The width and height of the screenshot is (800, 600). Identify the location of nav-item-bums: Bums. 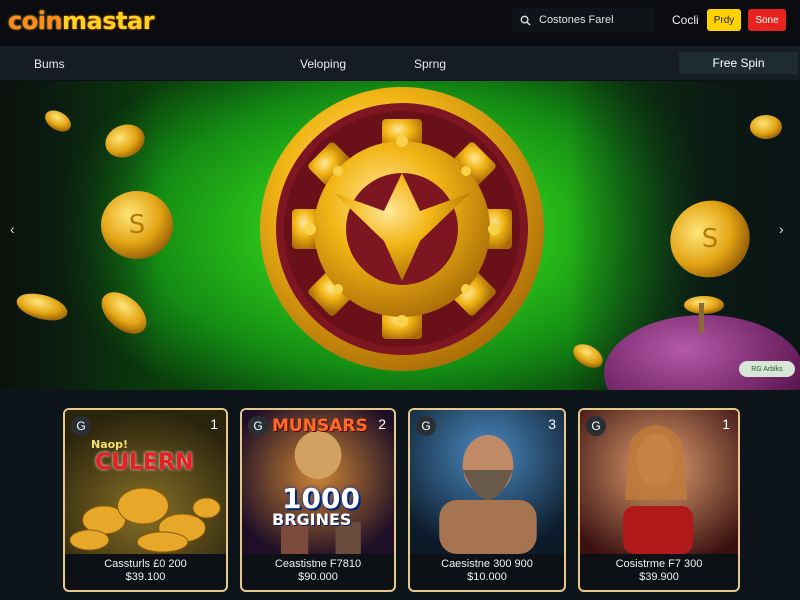
(49, 64).